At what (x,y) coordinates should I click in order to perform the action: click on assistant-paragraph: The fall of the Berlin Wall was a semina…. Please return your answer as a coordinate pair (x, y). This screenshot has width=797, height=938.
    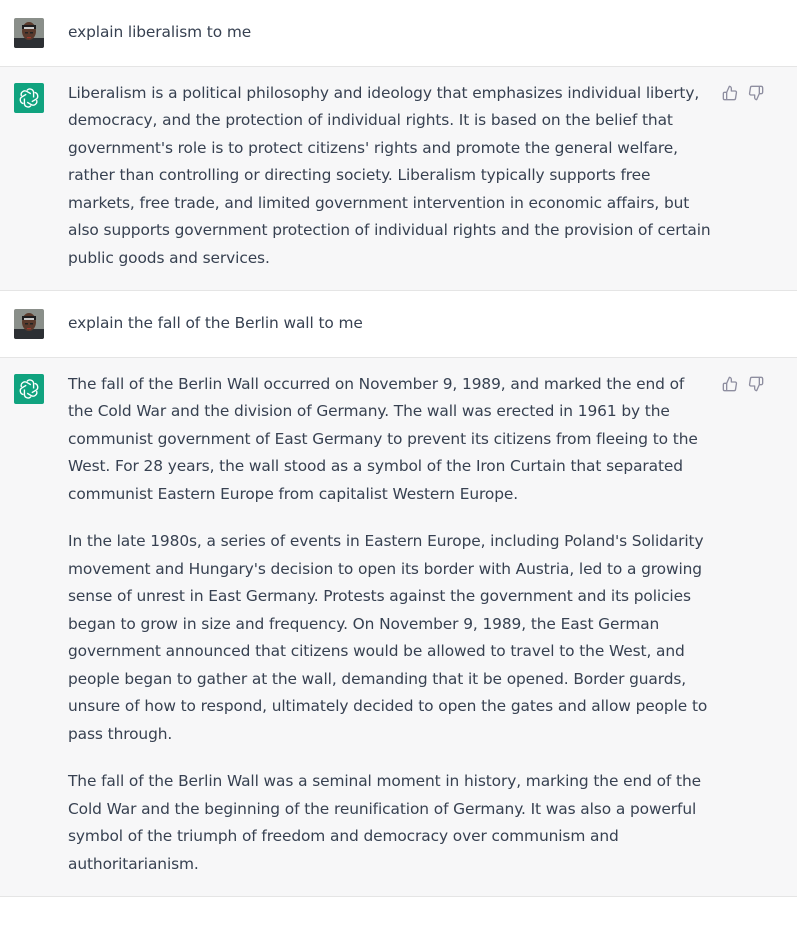
    Looking at the image, I should click on (384, 822).